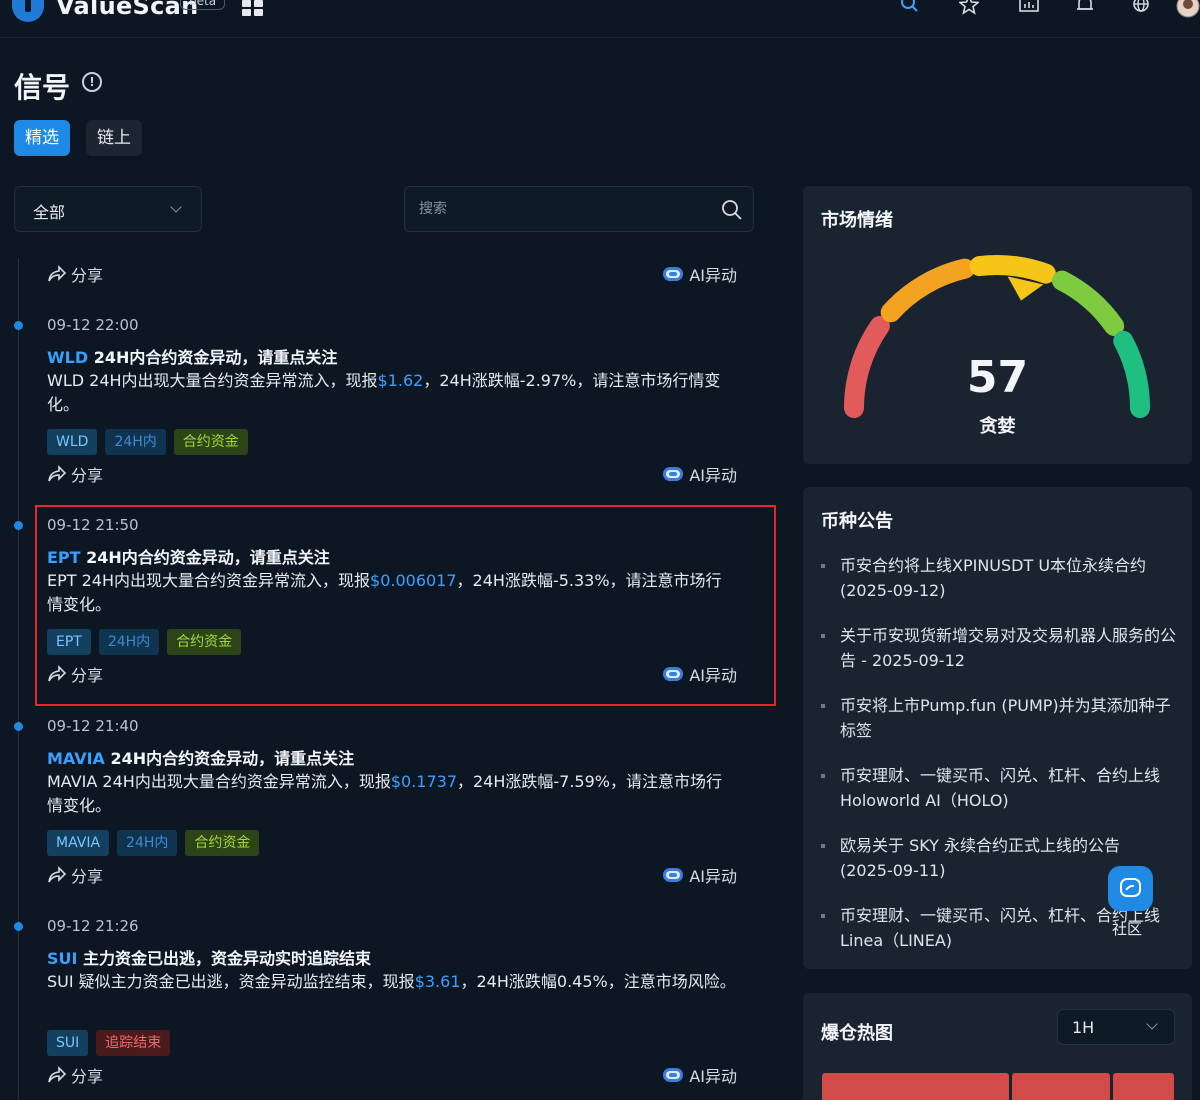 Image resolution: width=1200 pixels, height=1100 pixels. I want to click on signal-price: $3.61, so click(437, 981).